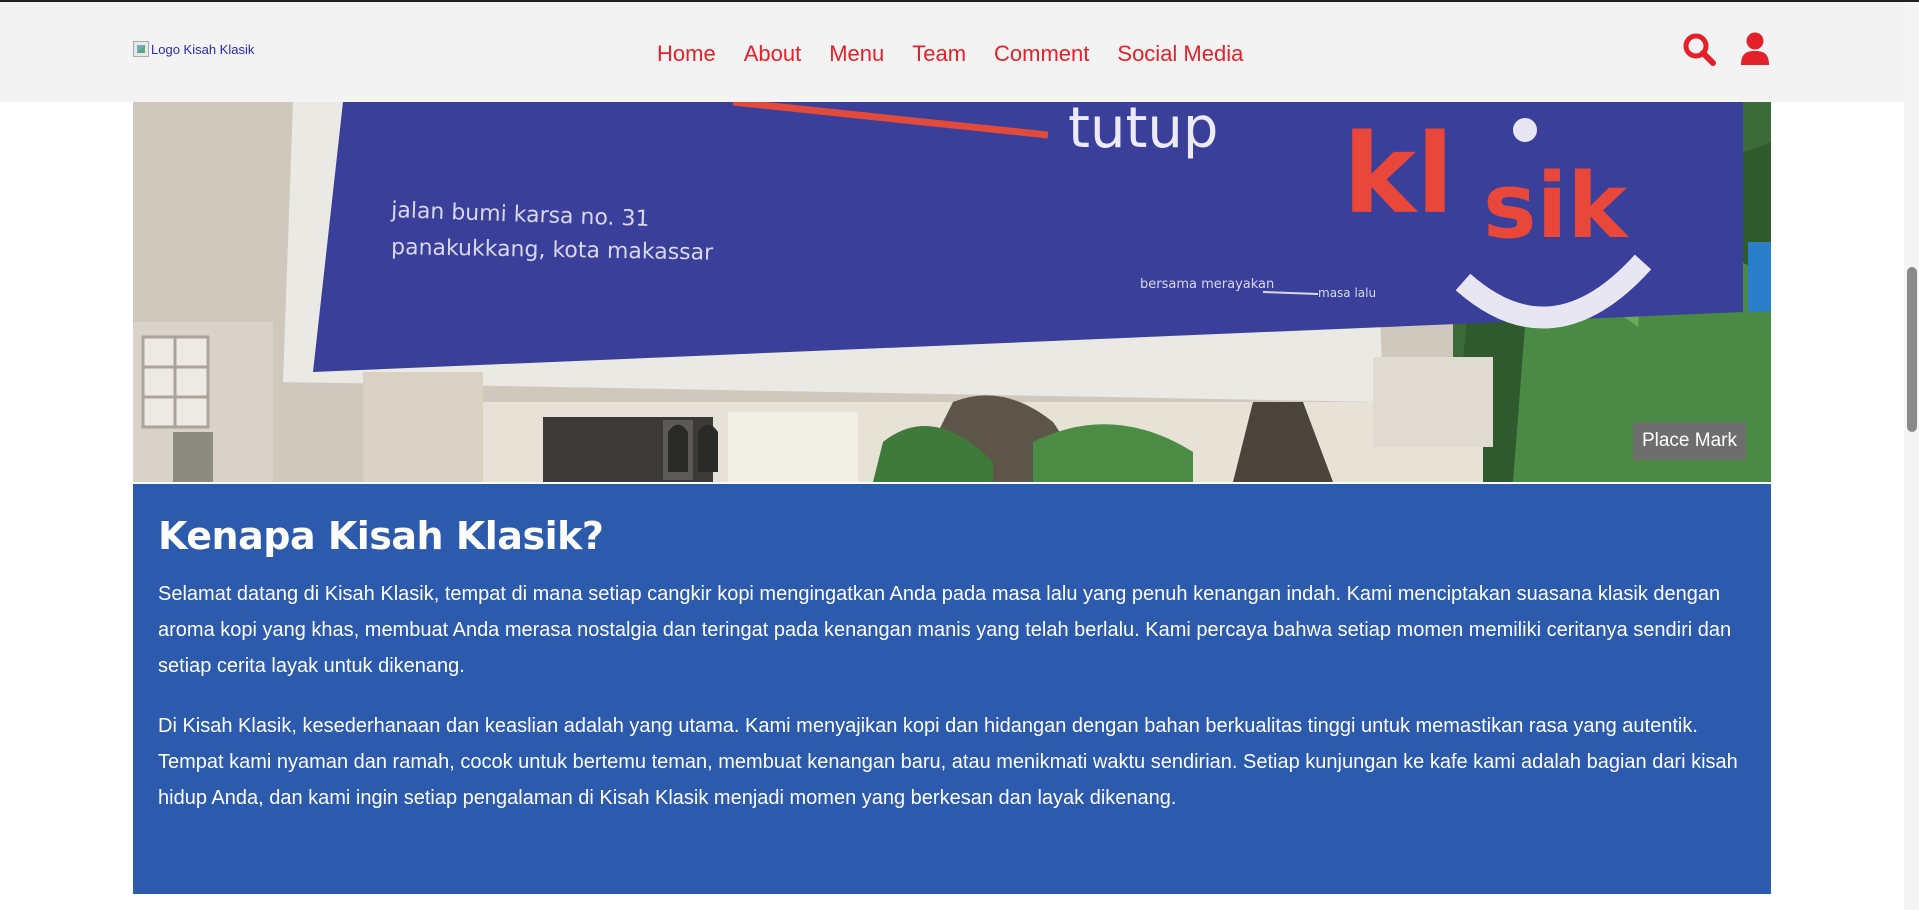 This screenshot has height=910, width=1919. What do you see at coordinates (1347, 293) in the screenshot?
I see `sign-tagline-right: masa lalu` at bounding box center [1347, 293].